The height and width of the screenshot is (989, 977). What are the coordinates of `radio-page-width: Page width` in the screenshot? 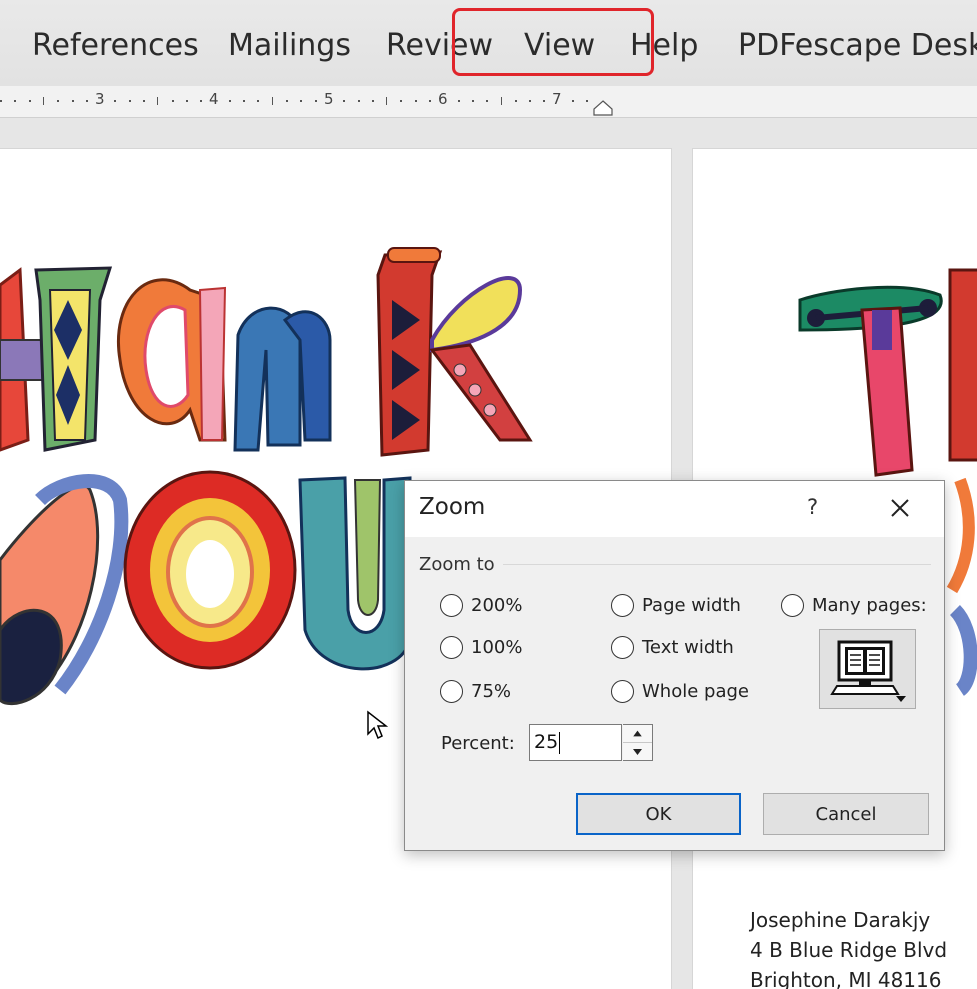 It's located at (676, 605).